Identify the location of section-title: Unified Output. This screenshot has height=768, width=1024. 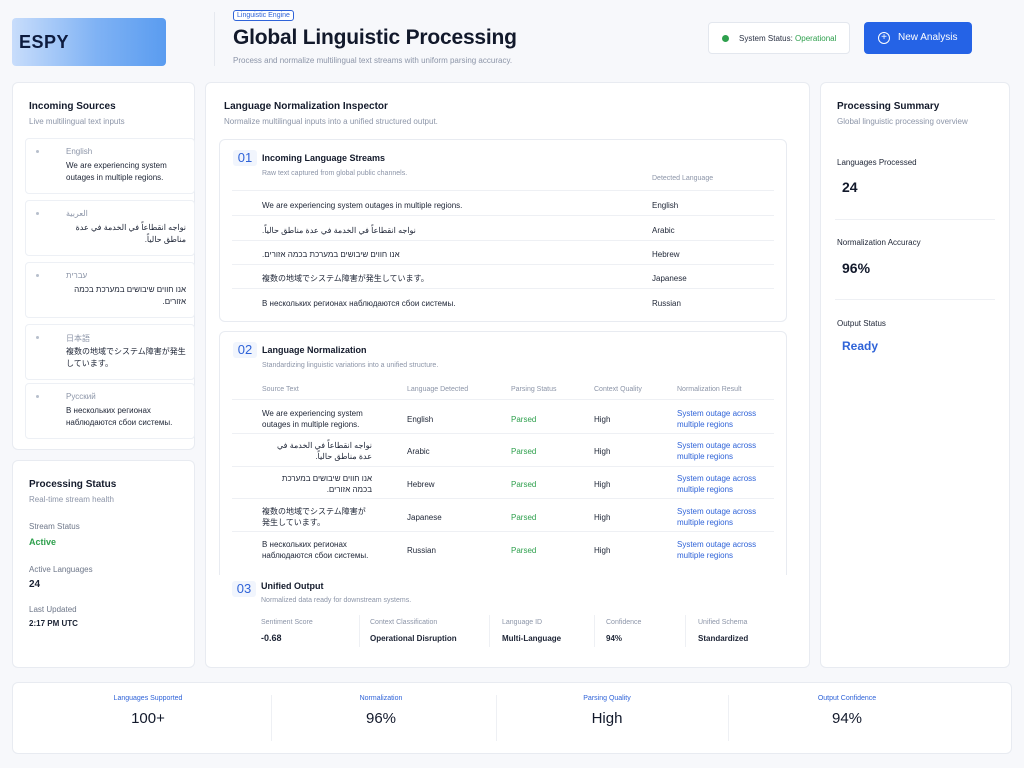
(292, 586).